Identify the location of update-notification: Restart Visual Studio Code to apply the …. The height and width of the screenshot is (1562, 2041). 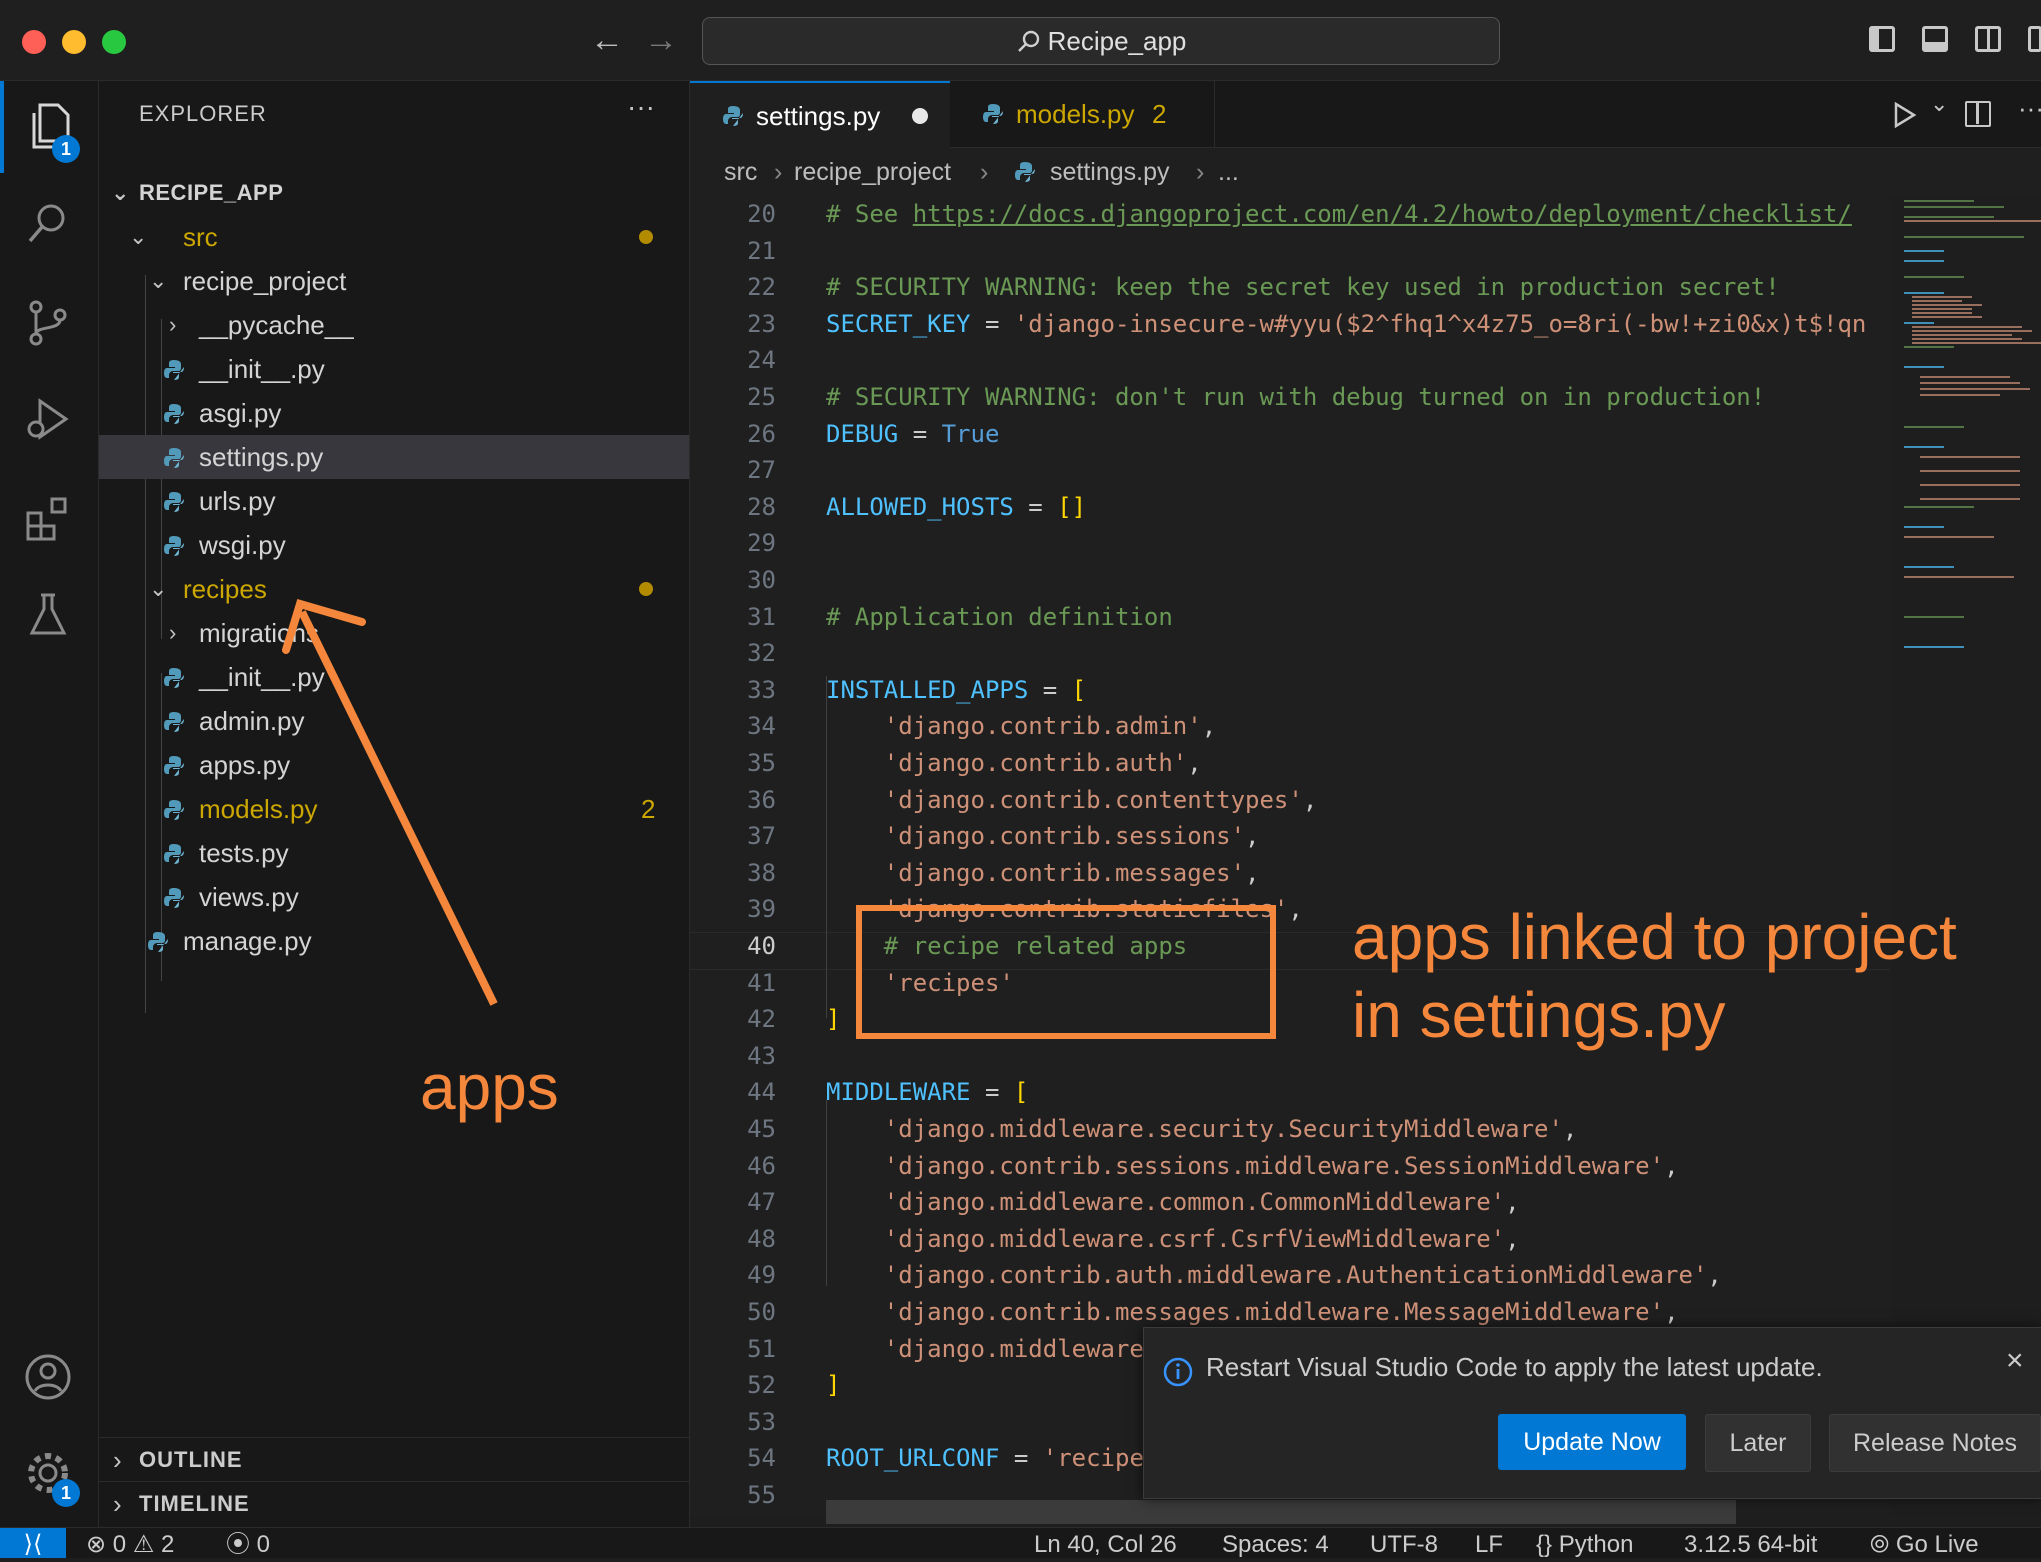
(1592, 1413).